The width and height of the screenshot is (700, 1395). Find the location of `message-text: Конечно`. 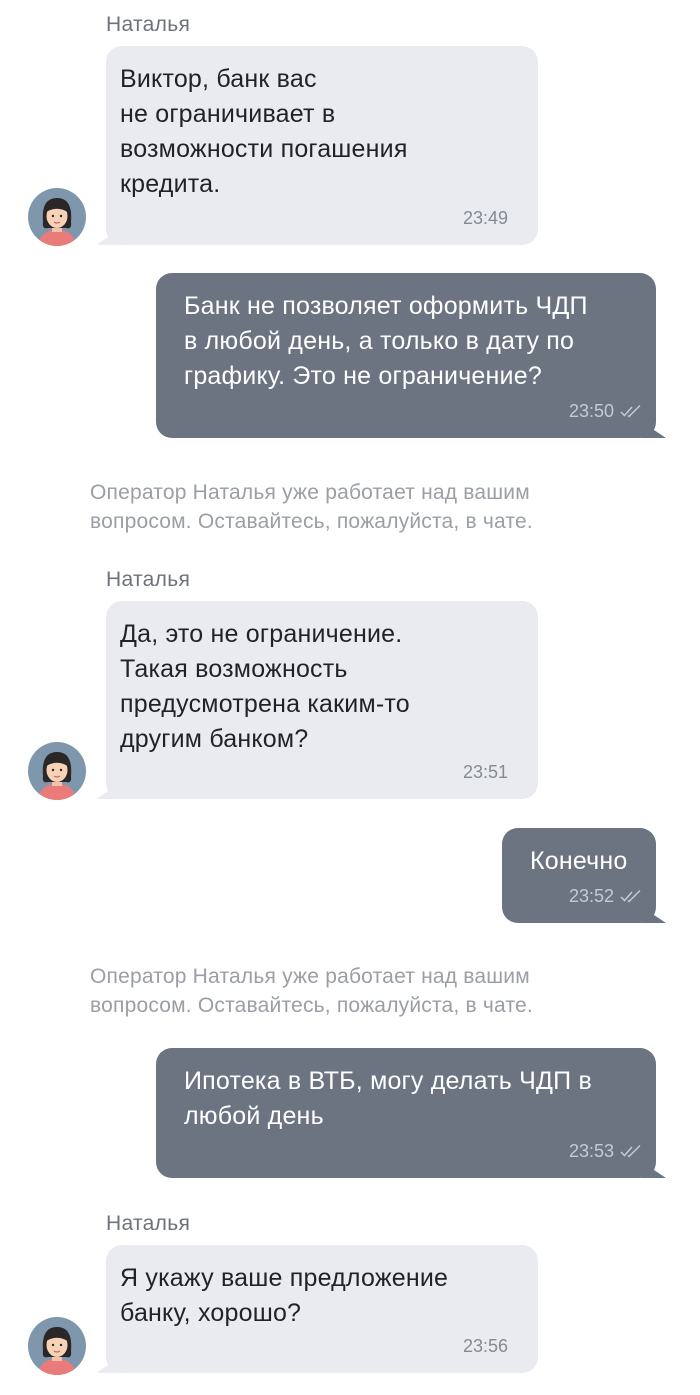

message-text: Конечно is located at coordinates (579, 861).